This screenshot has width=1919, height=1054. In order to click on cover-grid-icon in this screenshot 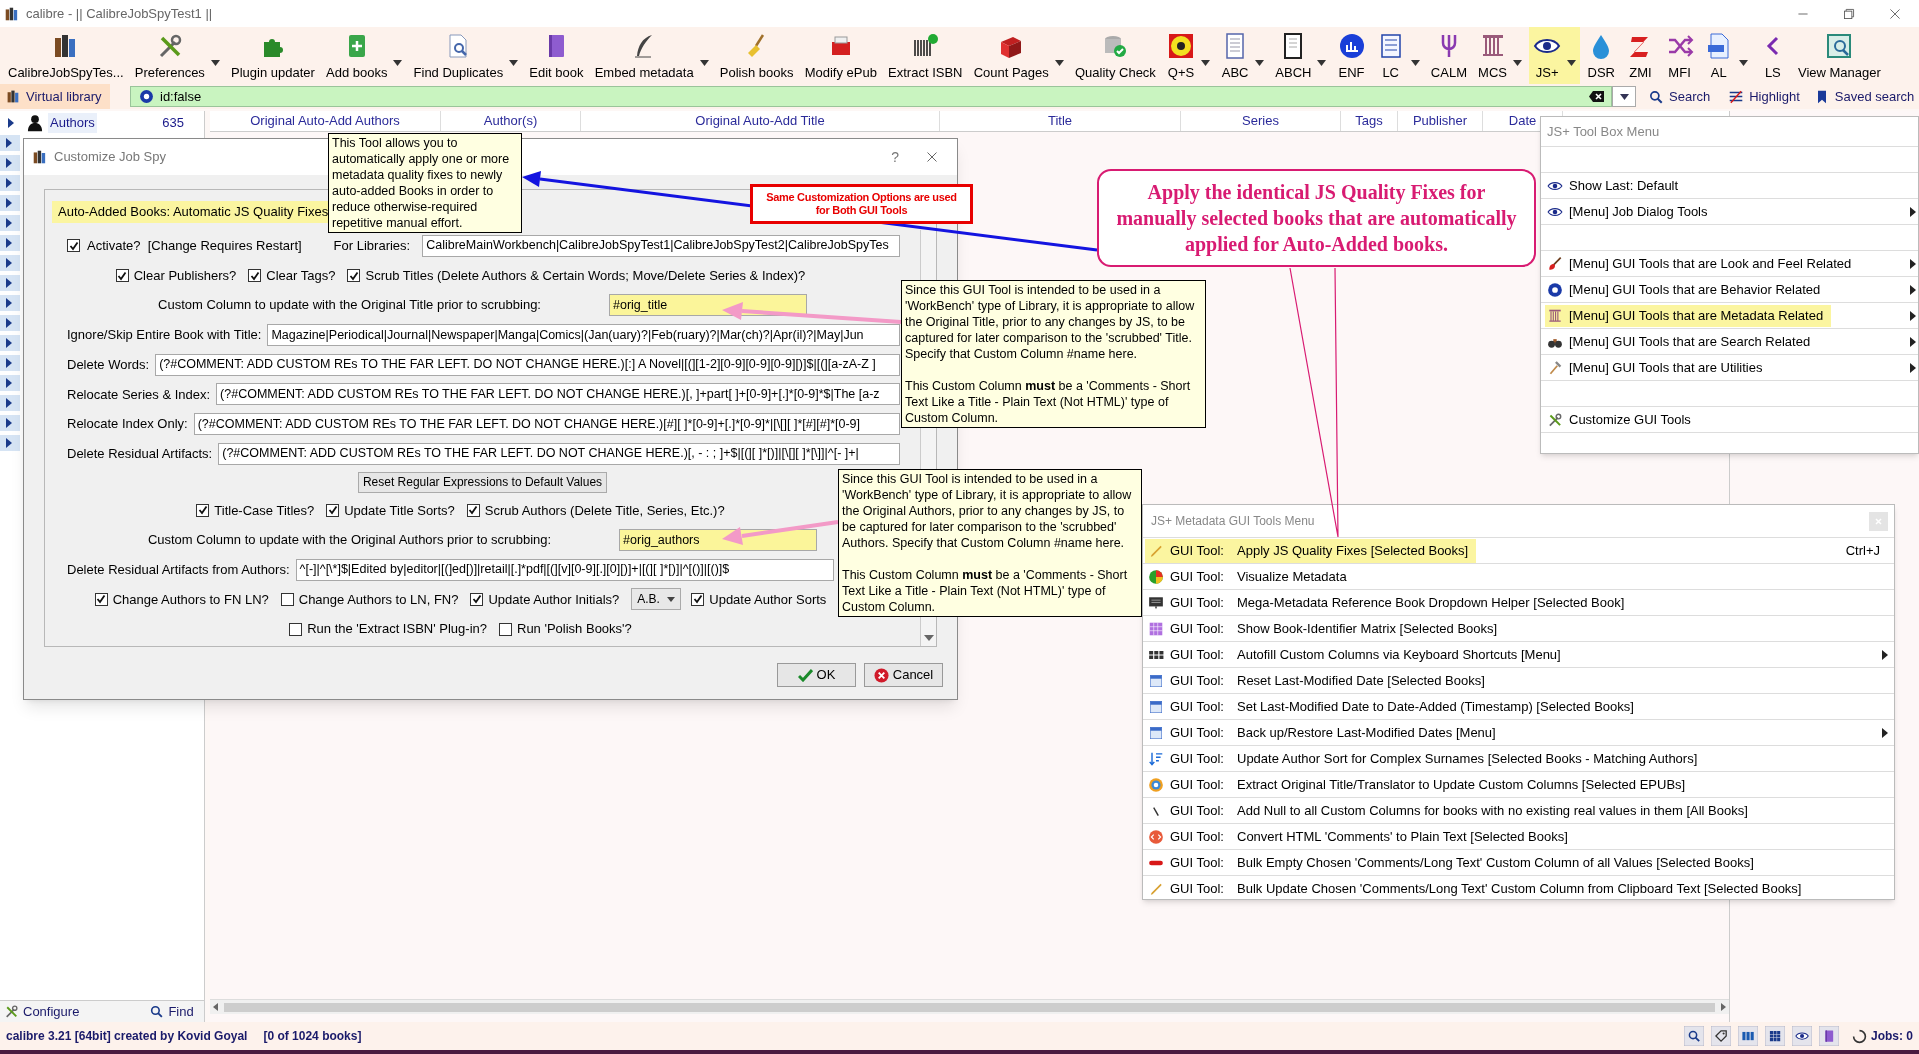, I will do `click(1748, 1036)`.